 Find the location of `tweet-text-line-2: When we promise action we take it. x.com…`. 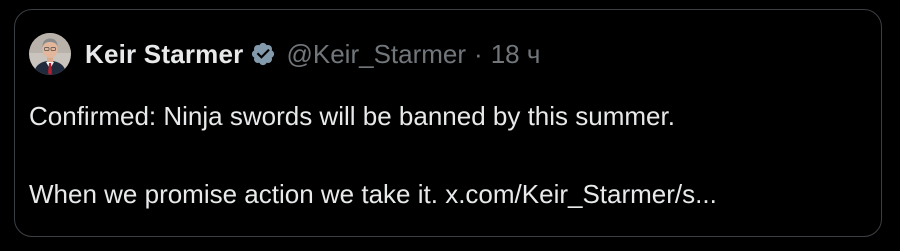

tweet-text-line-2: When we promise action we take it. x.com… is located at coordinates (449, 194).